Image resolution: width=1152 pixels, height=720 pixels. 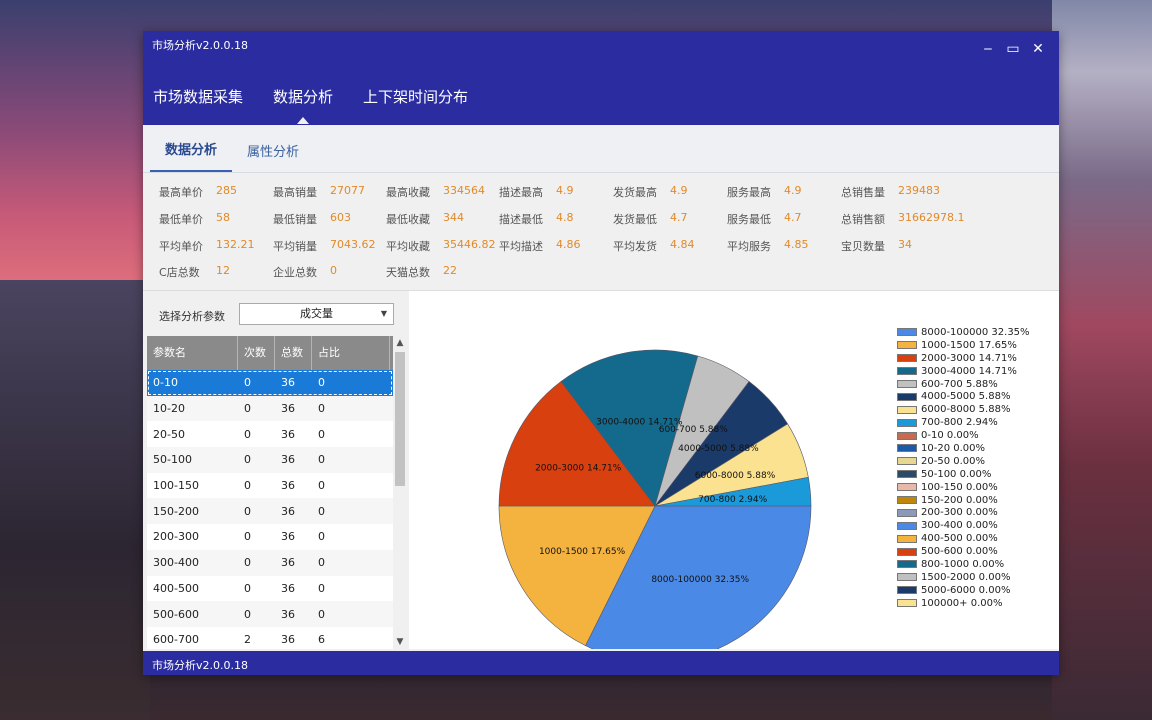 What do you see at coordinates (959, 500) in the screenshot?
I see `legend-label: 150-200 0.00%` at bounding box center [959, 500].